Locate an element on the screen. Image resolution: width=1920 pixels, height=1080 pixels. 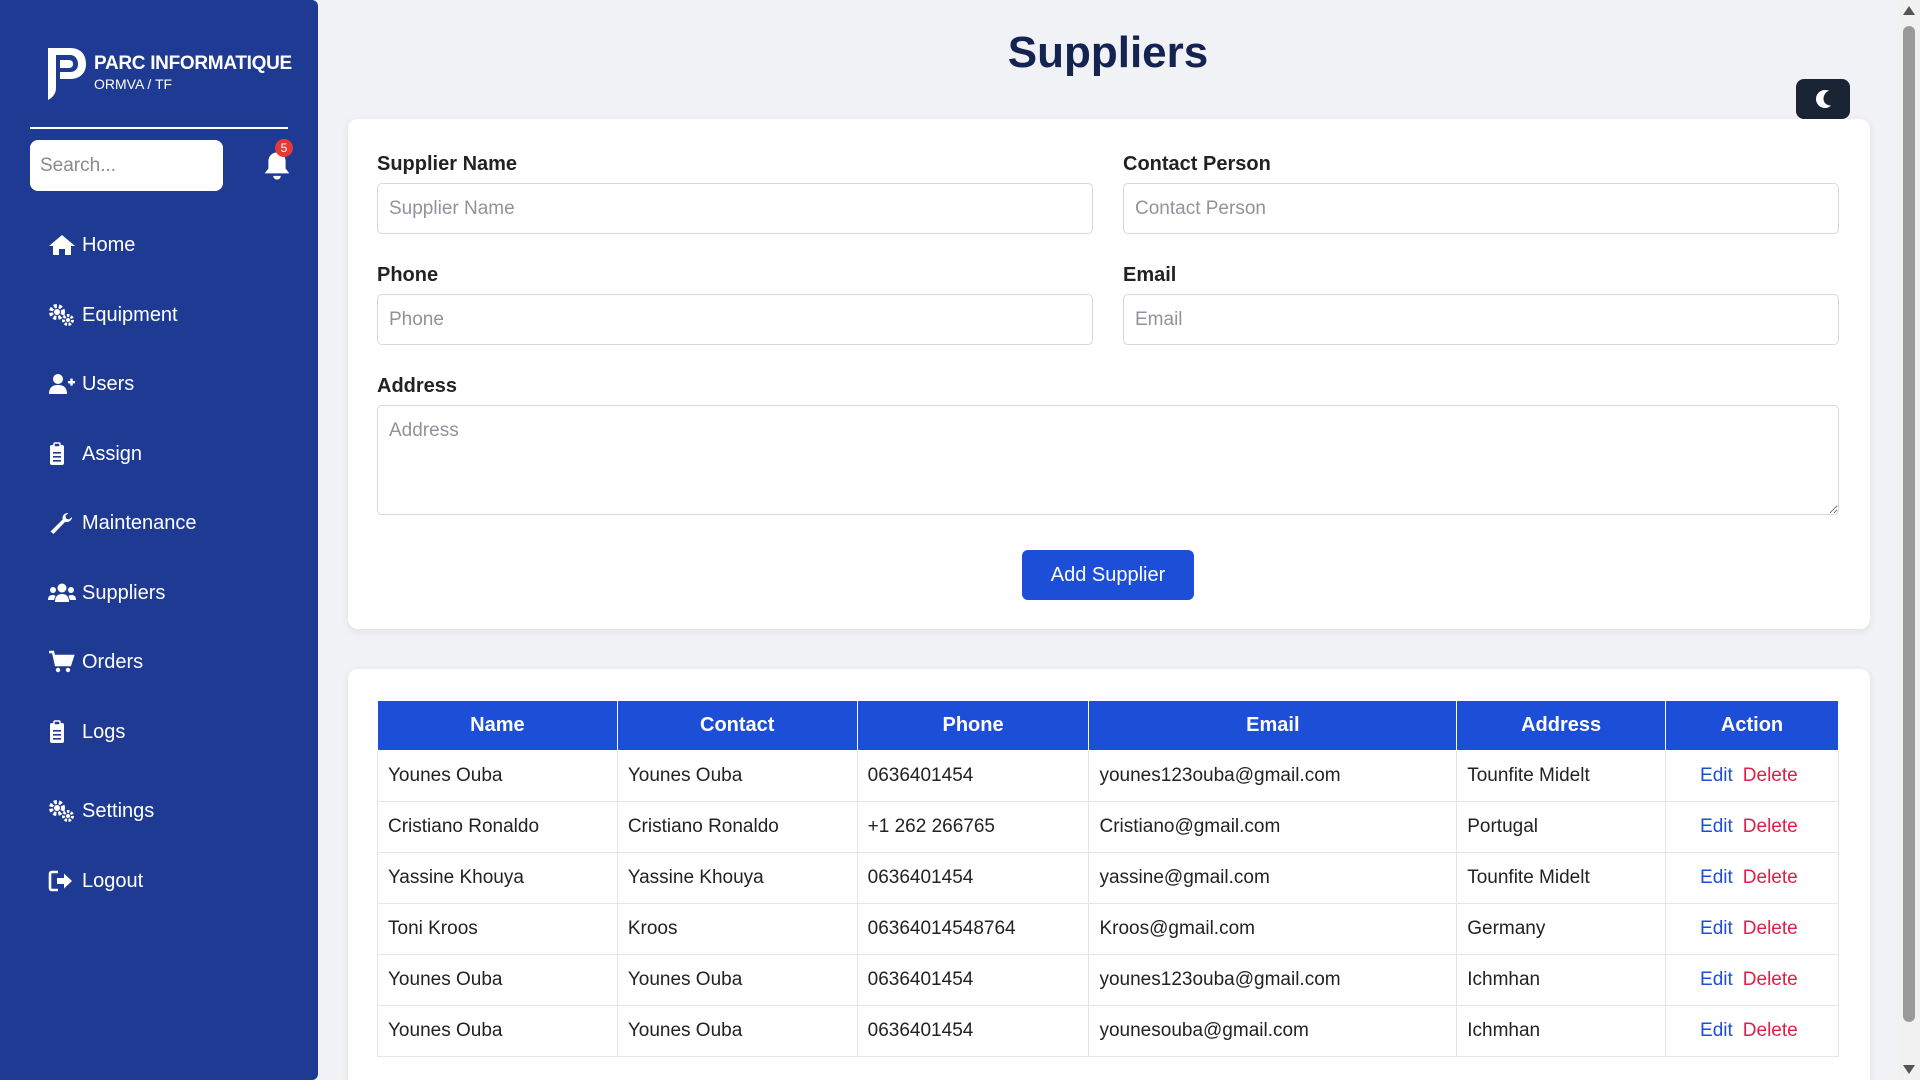
contact-person-group: Contact Person is located at coordinates (1481, 193).